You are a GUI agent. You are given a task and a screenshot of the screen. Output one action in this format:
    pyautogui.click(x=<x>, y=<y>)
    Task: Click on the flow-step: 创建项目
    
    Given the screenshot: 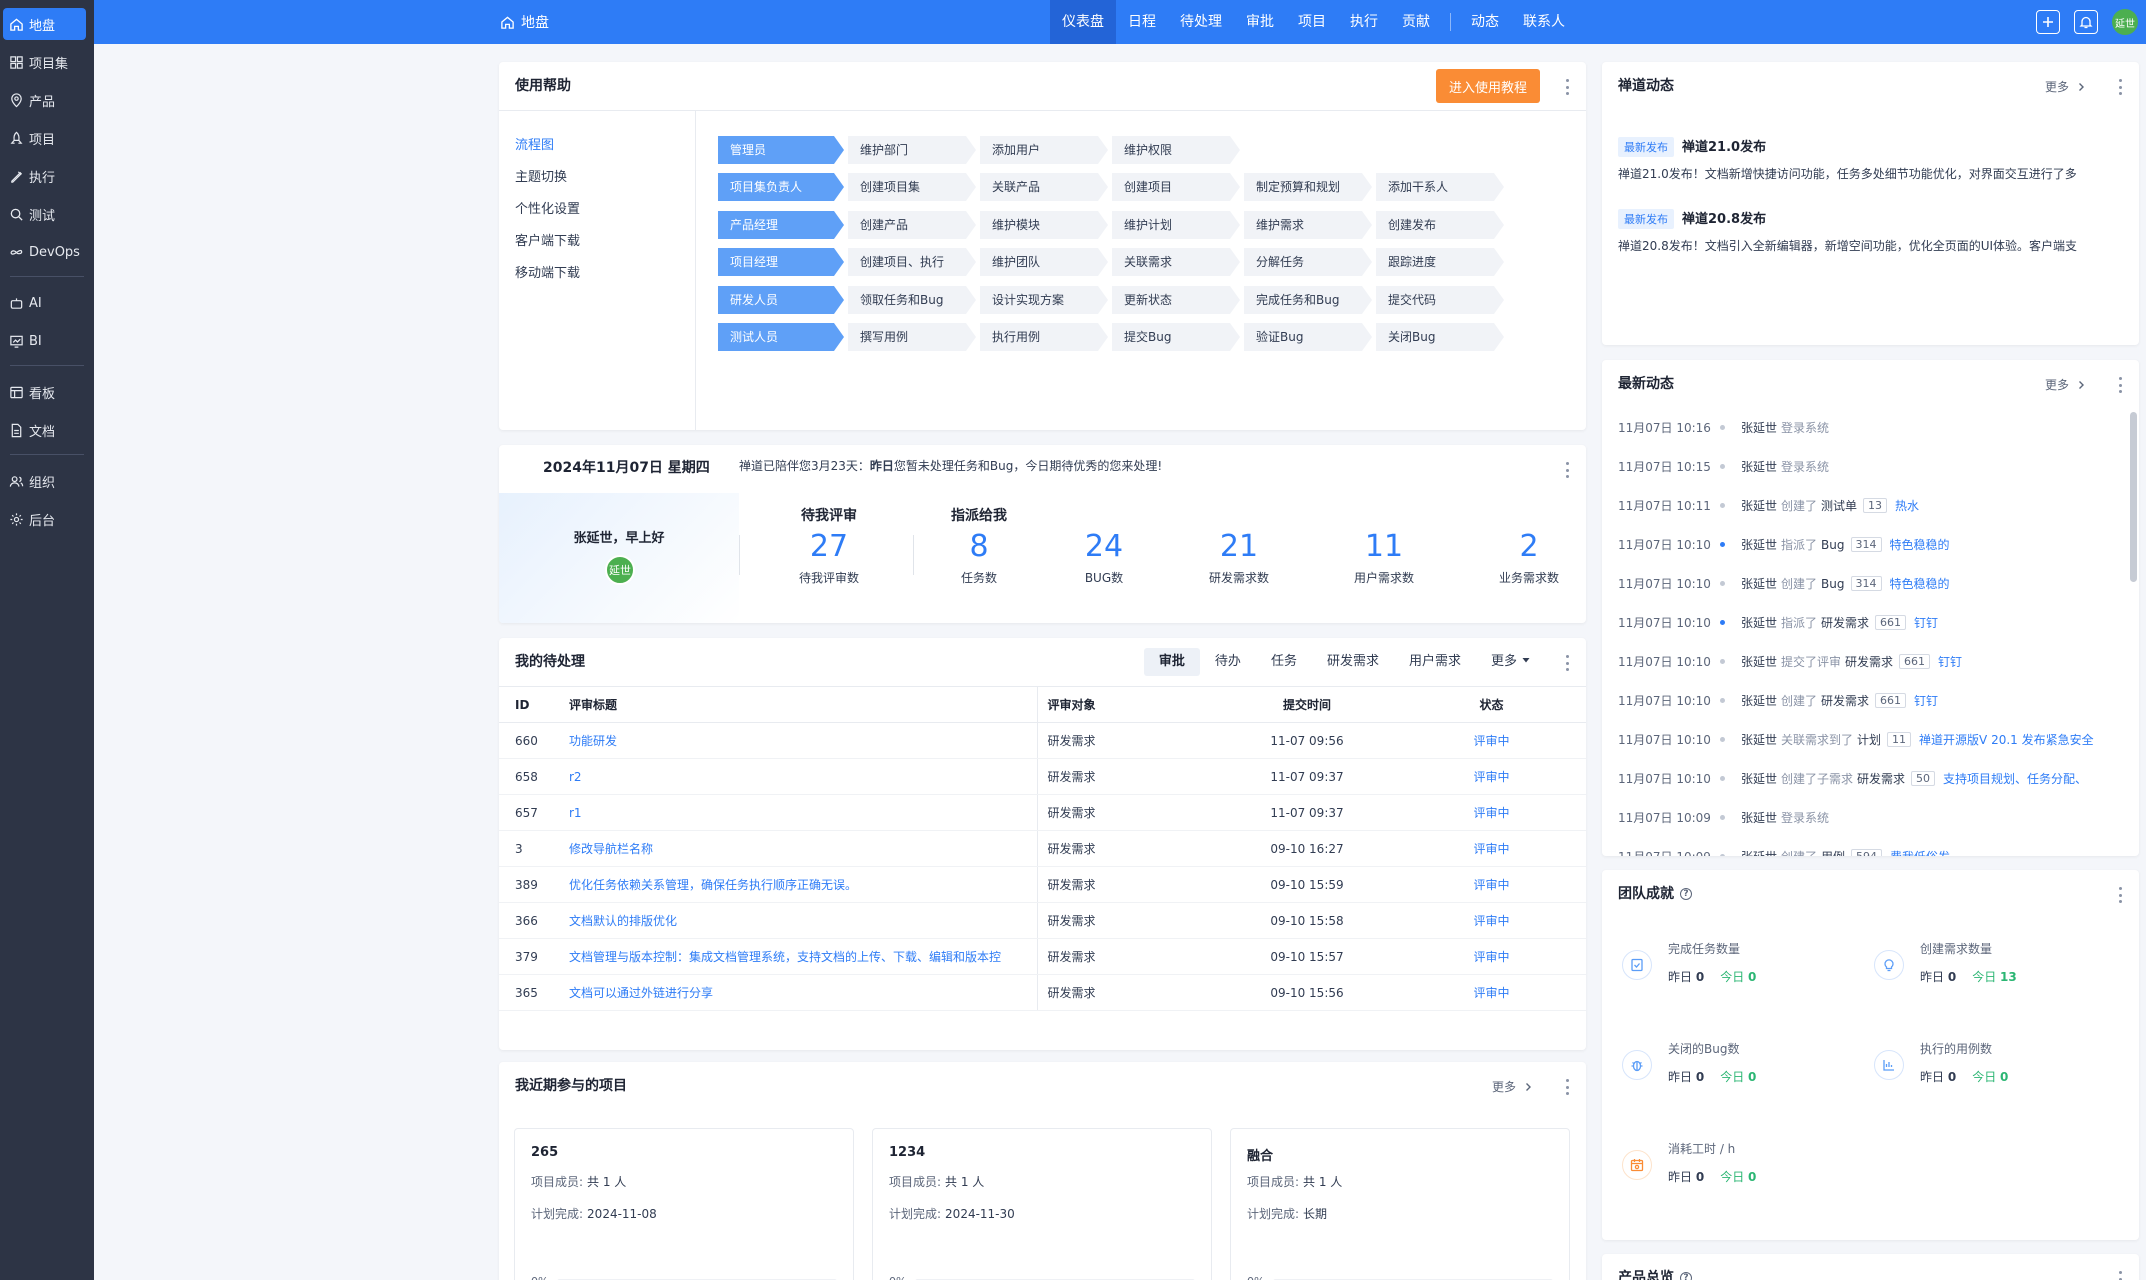 What is the action you would take?
    pyautogui.click(x=1176, y=187)
    